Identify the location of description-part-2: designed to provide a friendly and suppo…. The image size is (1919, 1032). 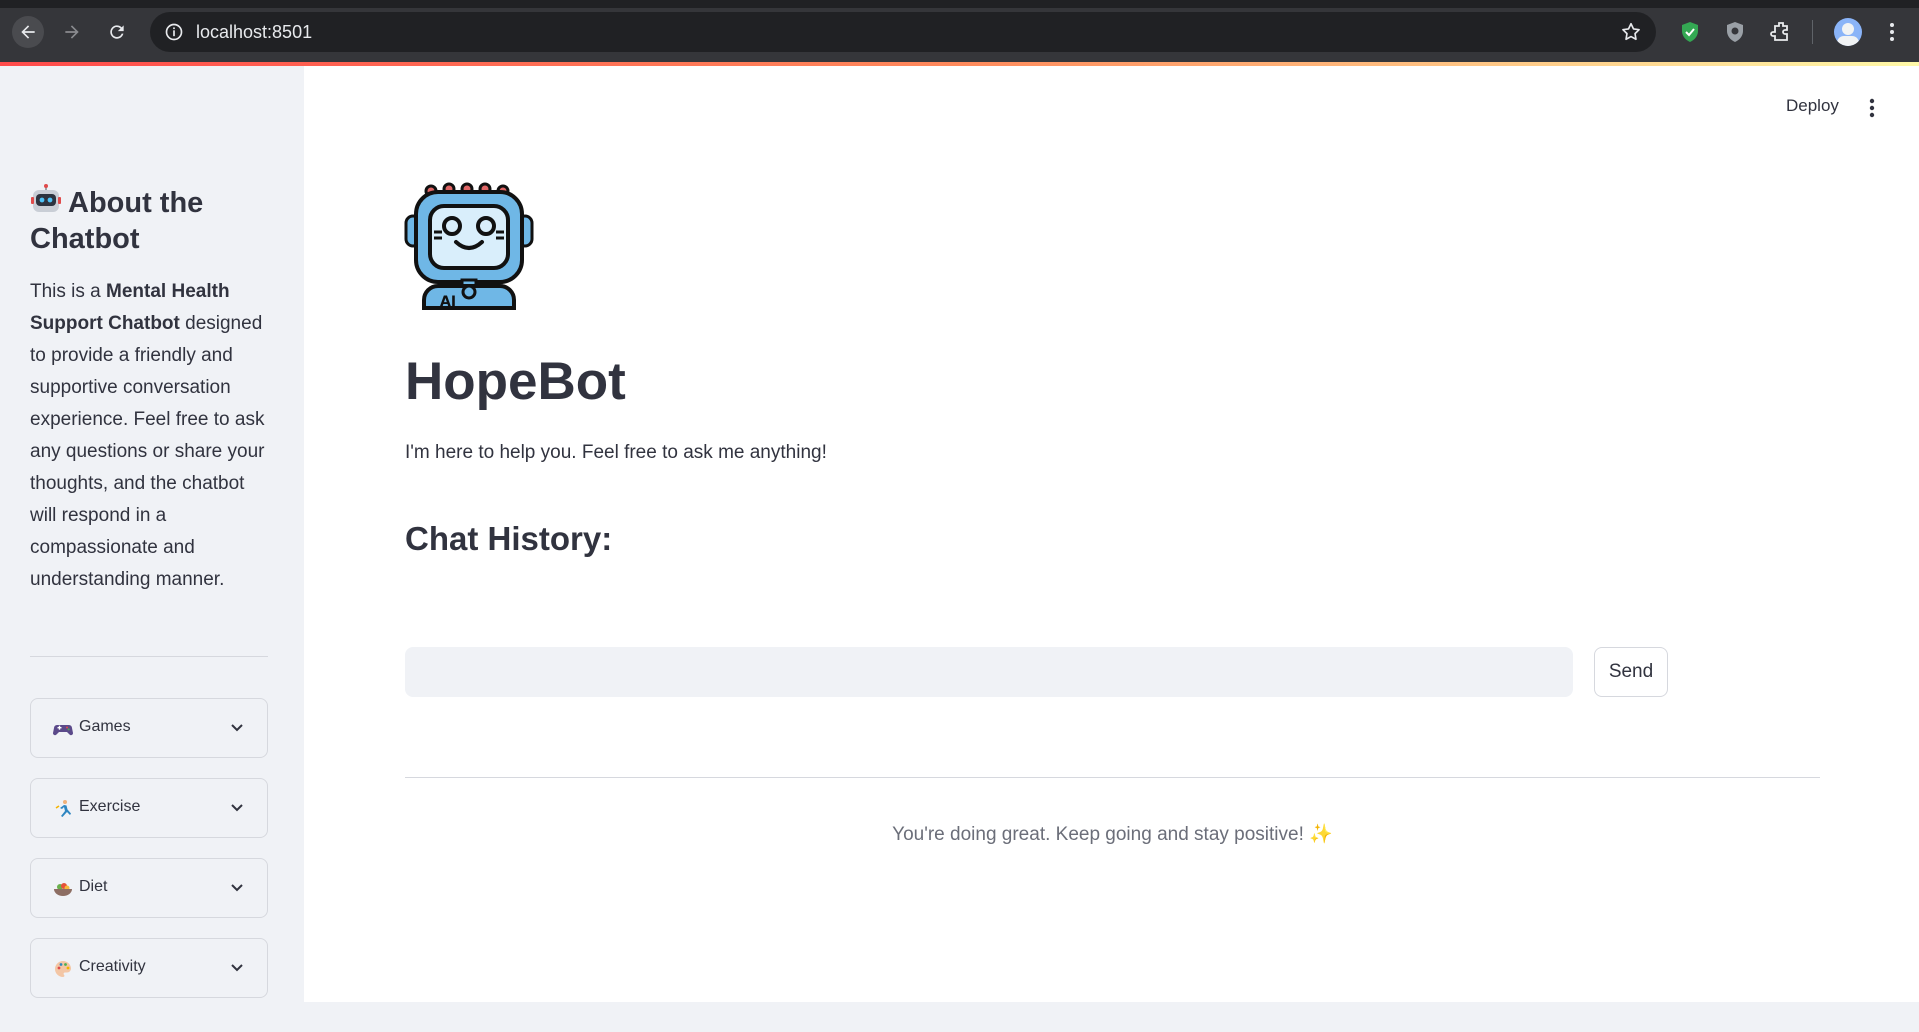
(147, 451).